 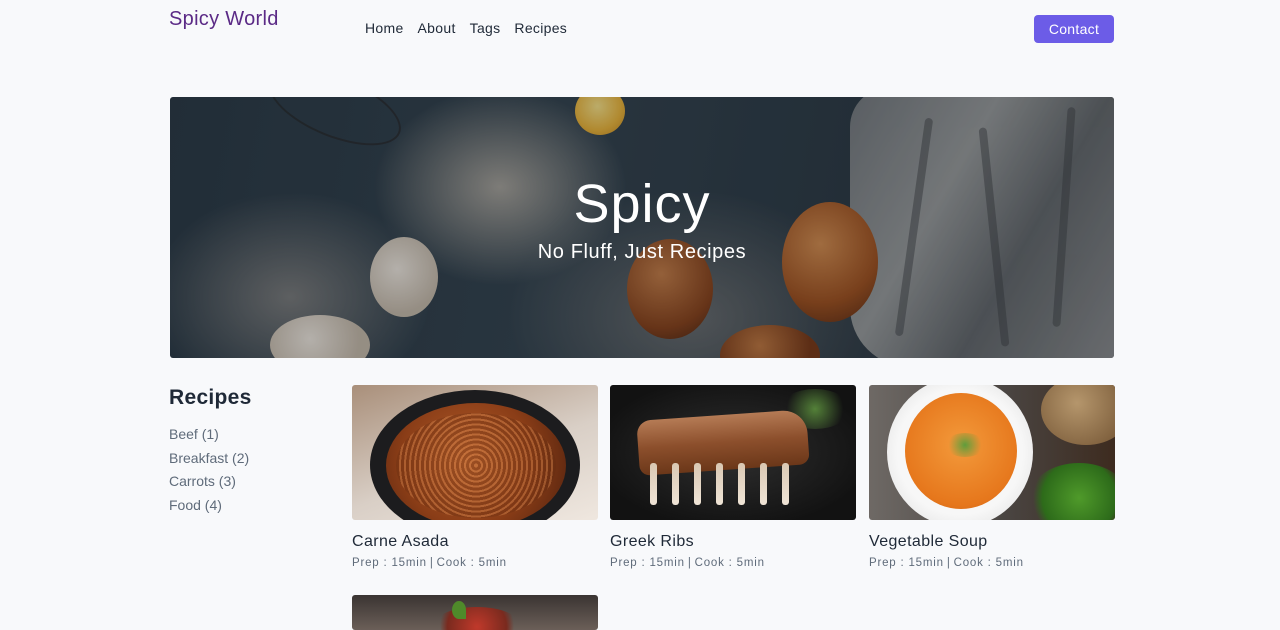 I want to click on nav-recipes: Recipes, so click(x=540, y=28).